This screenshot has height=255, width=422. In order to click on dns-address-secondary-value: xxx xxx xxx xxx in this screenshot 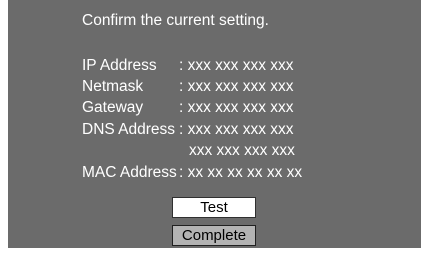, I will do `click(242, 150)`.